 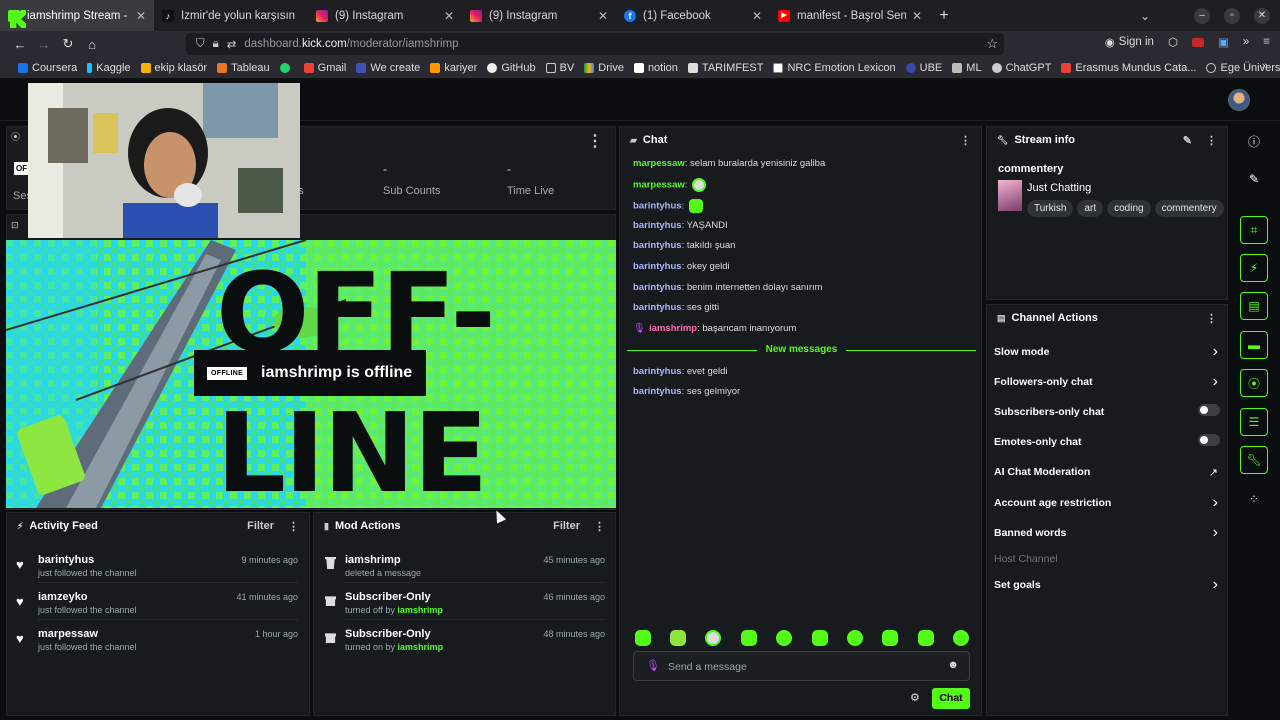 What do you see at coordinates (655, 68) in the screenshot?
I see `bookmark-item: notion` at bounding box center [655, 68].